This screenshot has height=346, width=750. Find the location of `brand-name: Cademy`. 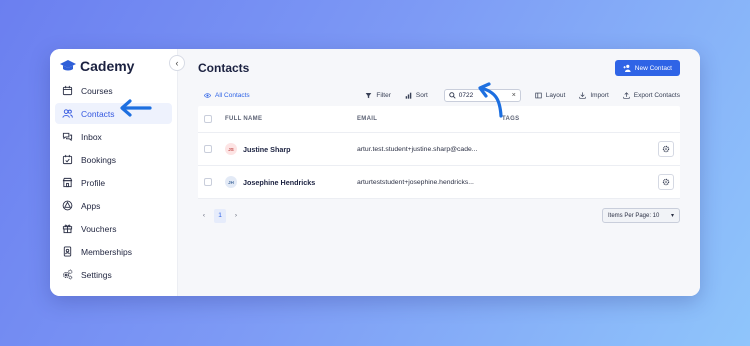

brand-name: Cademy is located at coordinates (107, 66).